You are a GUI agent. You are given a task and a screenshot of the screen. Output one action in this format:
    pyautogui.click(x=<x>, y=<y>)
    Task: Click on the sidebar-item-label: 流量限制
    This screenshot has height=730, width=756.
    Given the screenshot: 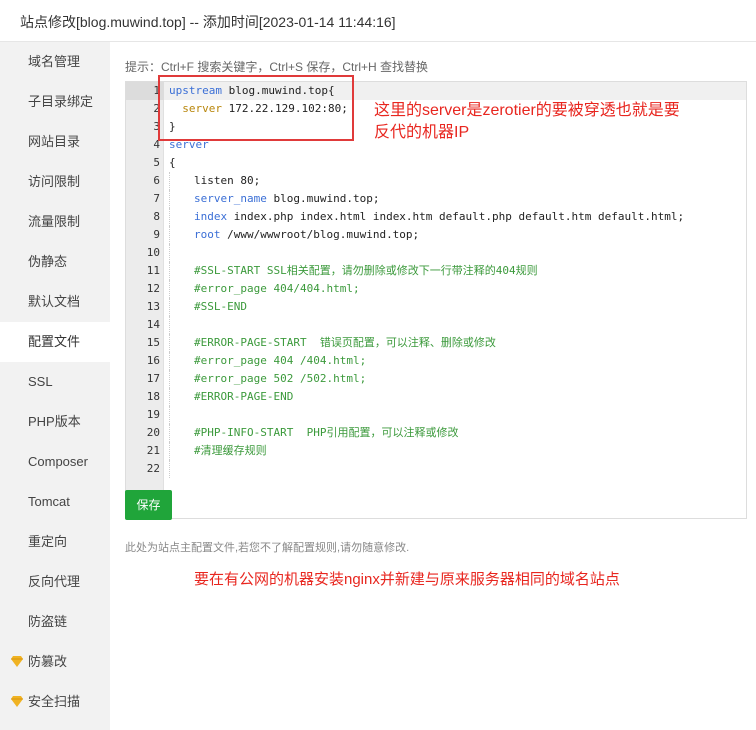 What is the action you would take?
    pyautogui.click(x=54, y=221)
    